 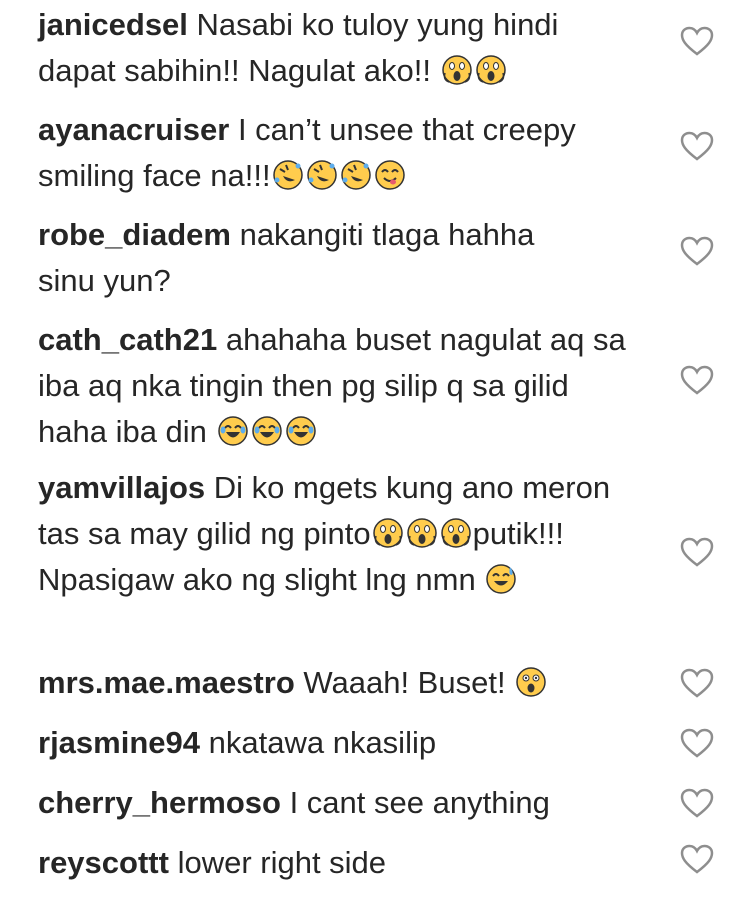 What do you see at coordinates (103, 862) in the screenshot?
I see `comment-username: reyscottt` at bounding box center [103, 862].